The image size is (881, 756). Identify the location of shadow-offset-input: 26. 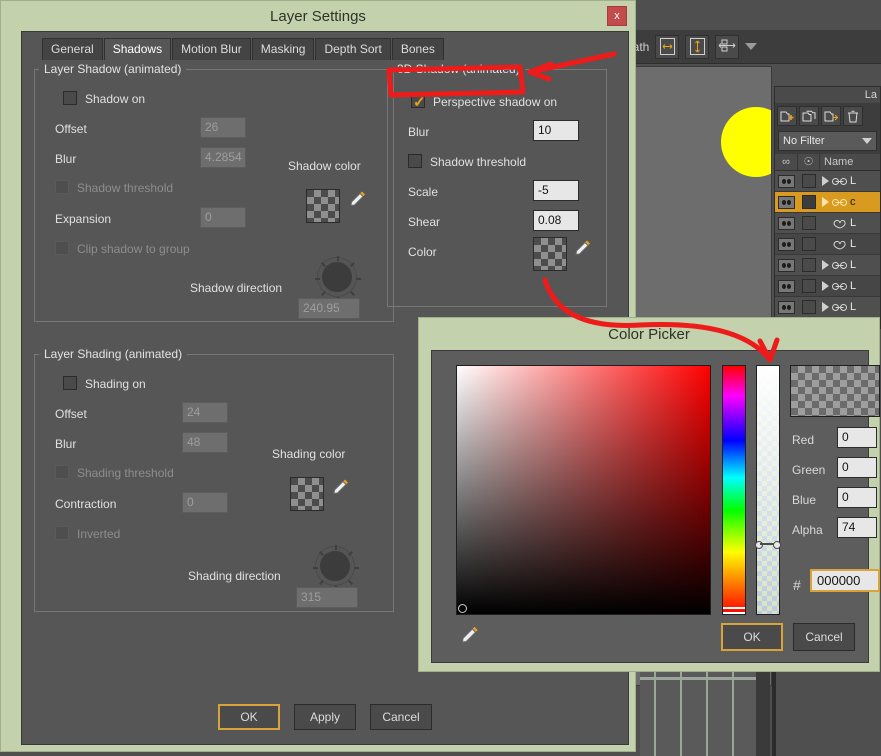
(223, 127).